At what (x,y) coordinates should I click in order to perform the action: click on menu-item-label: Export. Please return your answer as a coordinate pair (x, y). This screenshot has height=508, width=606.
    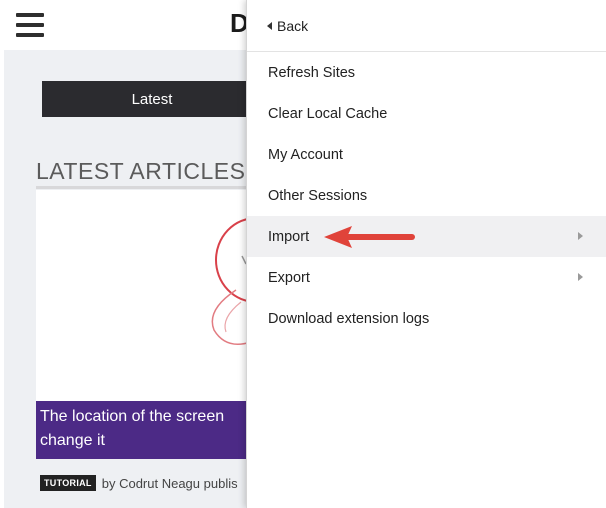
    Looking at the image, I should click on (289, 277).